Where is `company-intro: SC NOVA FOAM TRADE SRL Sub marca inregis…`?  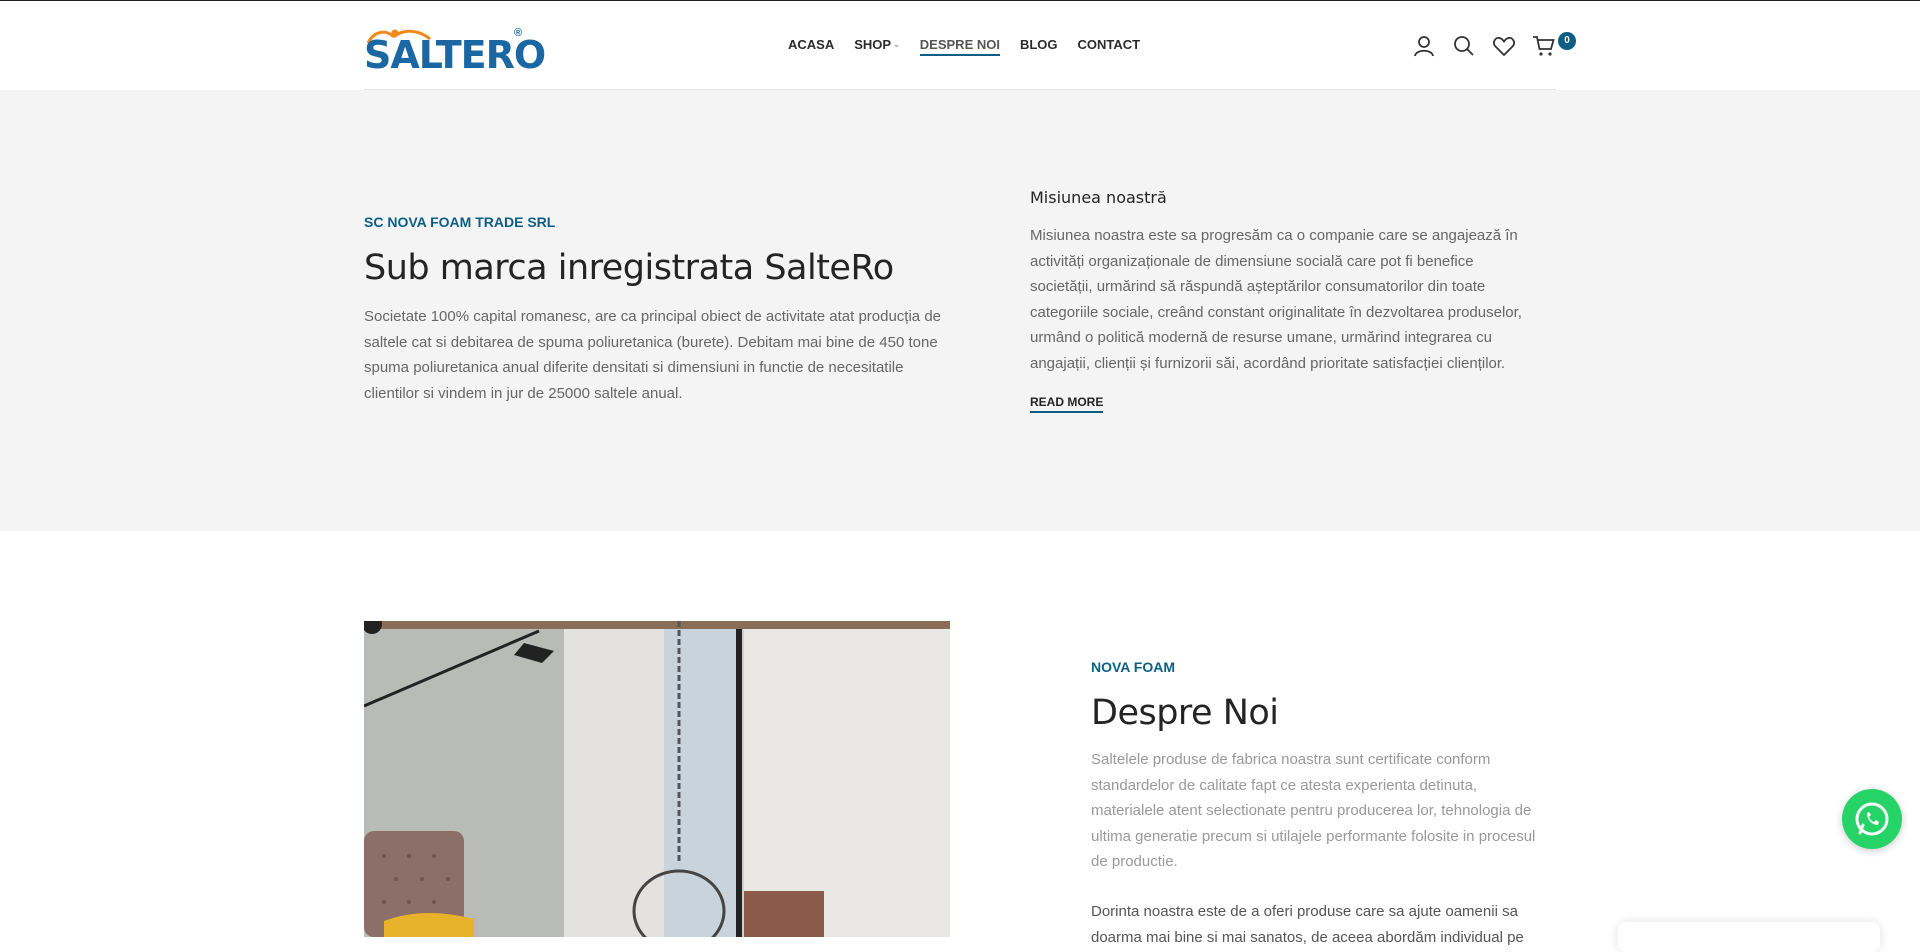 company-intro: SC NOVA FOAM TRADE SRL Sub marca inregis… is located at coordinates (659, 310).